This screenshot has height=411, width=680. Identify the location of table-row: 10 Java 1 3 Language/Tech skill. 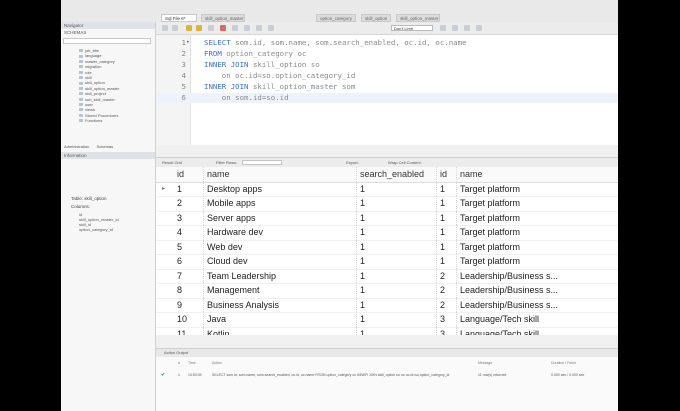
(387, 320).